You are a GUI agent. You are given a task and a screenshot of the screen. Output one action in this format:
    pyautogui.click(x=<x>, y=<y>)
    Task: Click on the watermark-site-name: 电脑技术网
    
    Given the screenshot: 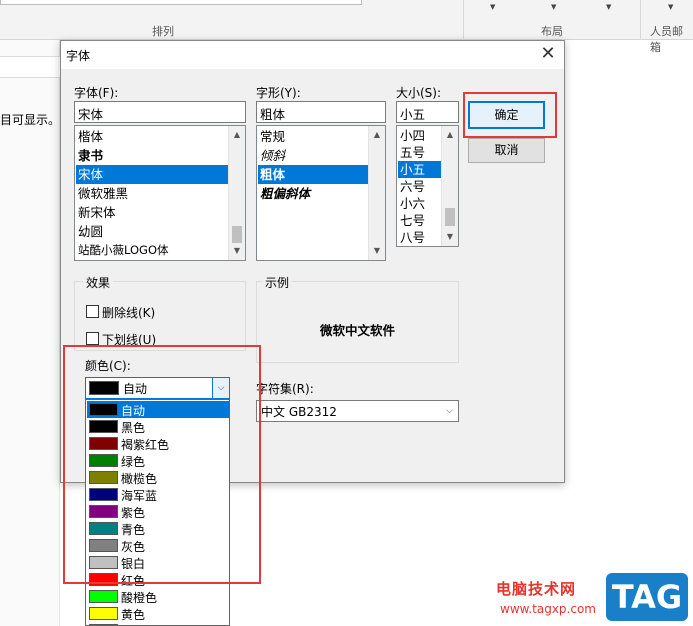 What is the action you would take?
    pyautogui.click(x=536, y=589)
    